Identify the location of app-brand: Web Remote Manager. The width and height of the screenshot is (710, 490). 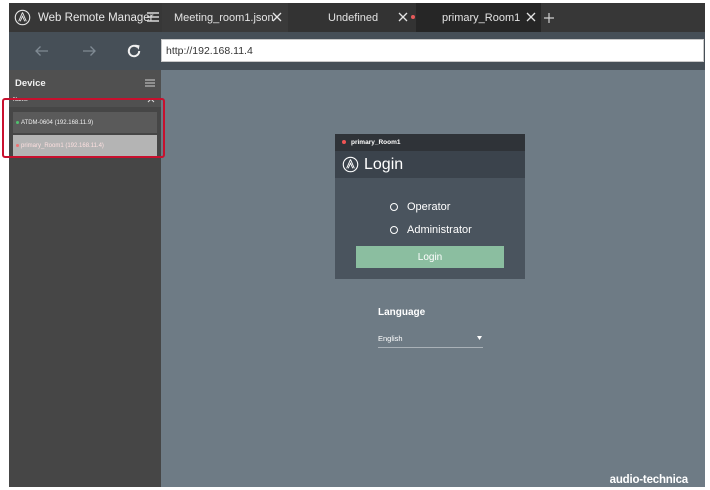
(85, 17).